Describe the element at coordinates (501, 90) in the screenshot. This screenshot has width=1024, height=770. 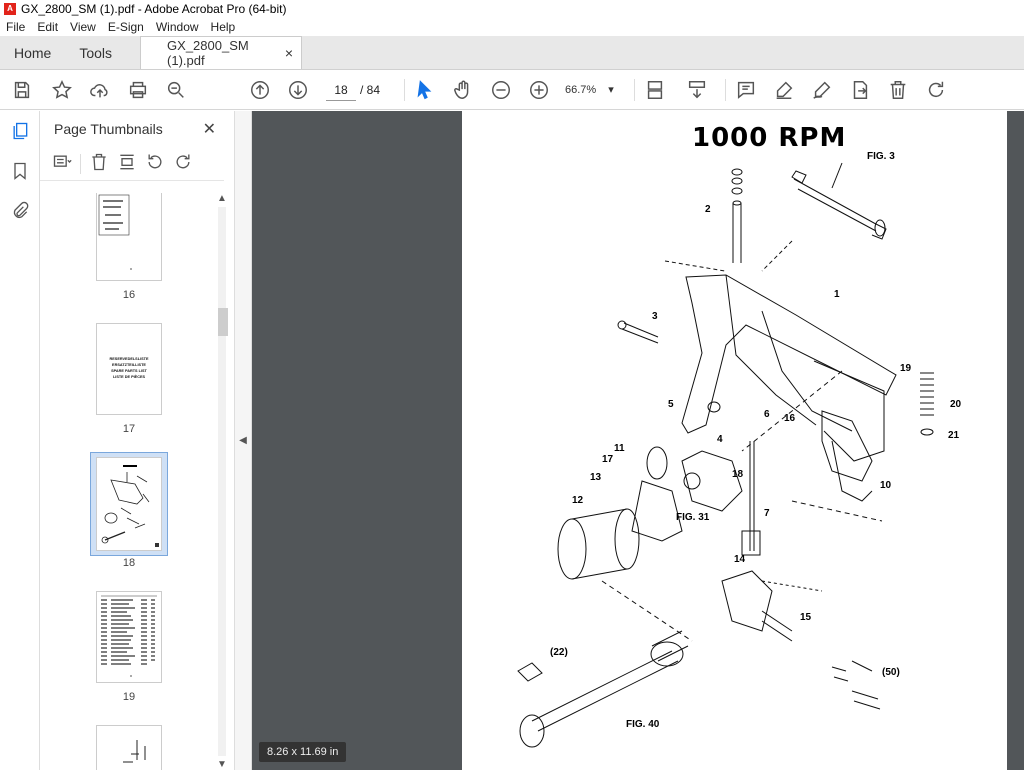
I see `zoom-out-icon` at that location.